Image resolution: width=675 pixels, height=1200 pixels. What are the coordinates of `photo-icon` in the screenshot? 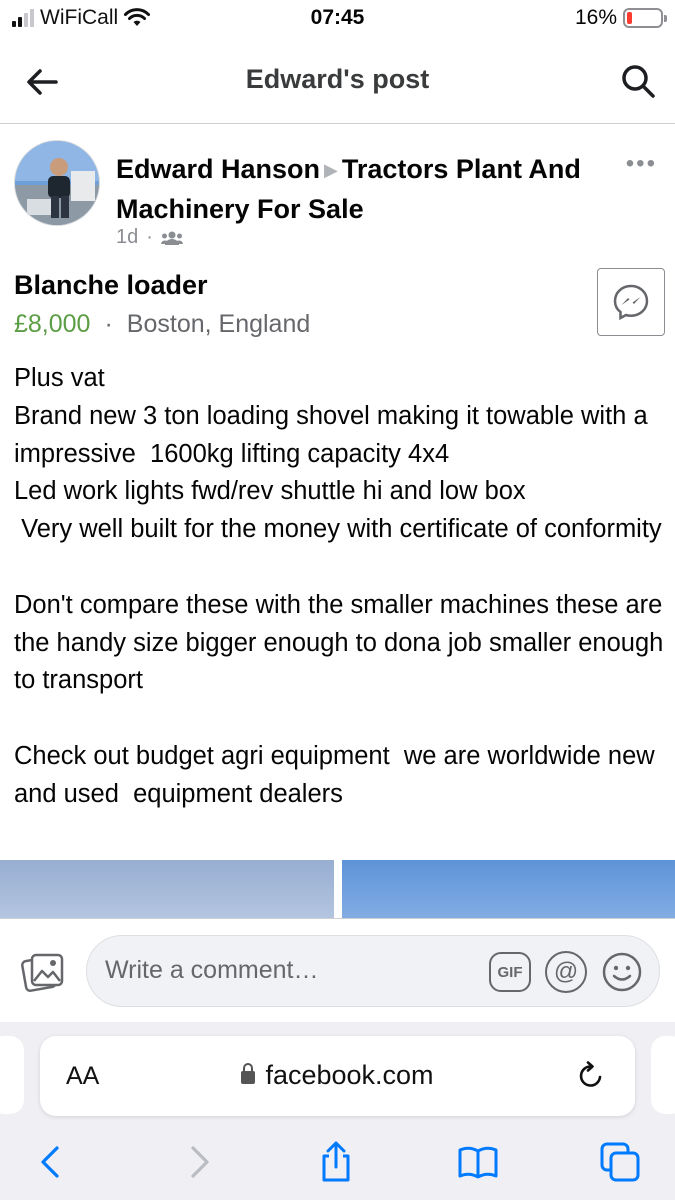 It's located at (43, 972).